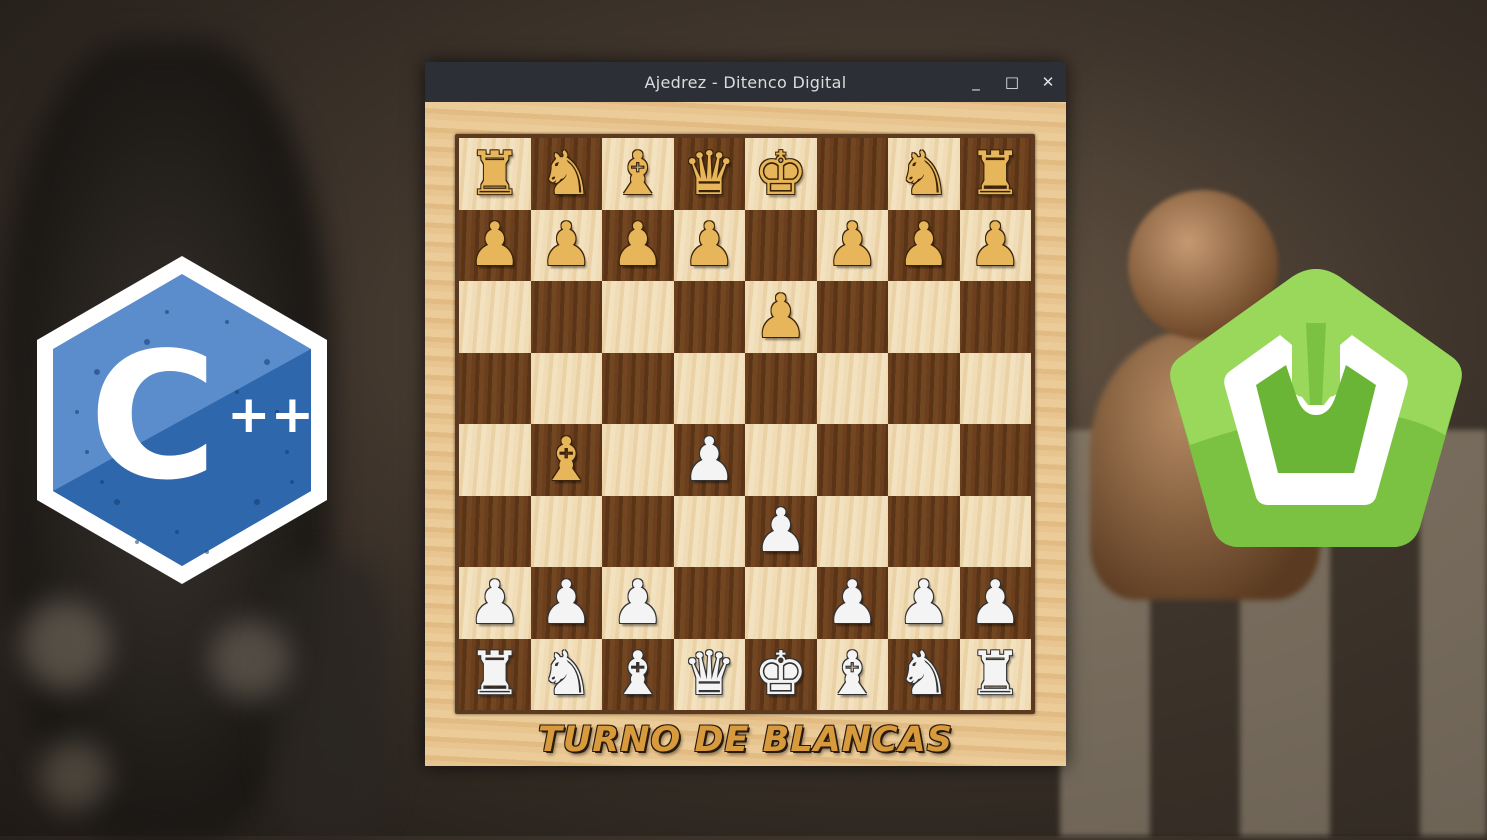 The height and width of the screenshot is (840, 1487). What do you see at coordinates (638, 460) in the screenshot?
I see `square-c4` at bounding box center [638, 460].